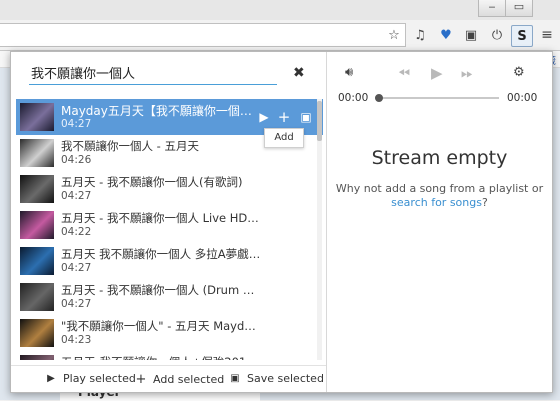  Describe the element at coordinates (404, 73) in the screenshot. I see `previous-icon: ⏪︎` at that location.